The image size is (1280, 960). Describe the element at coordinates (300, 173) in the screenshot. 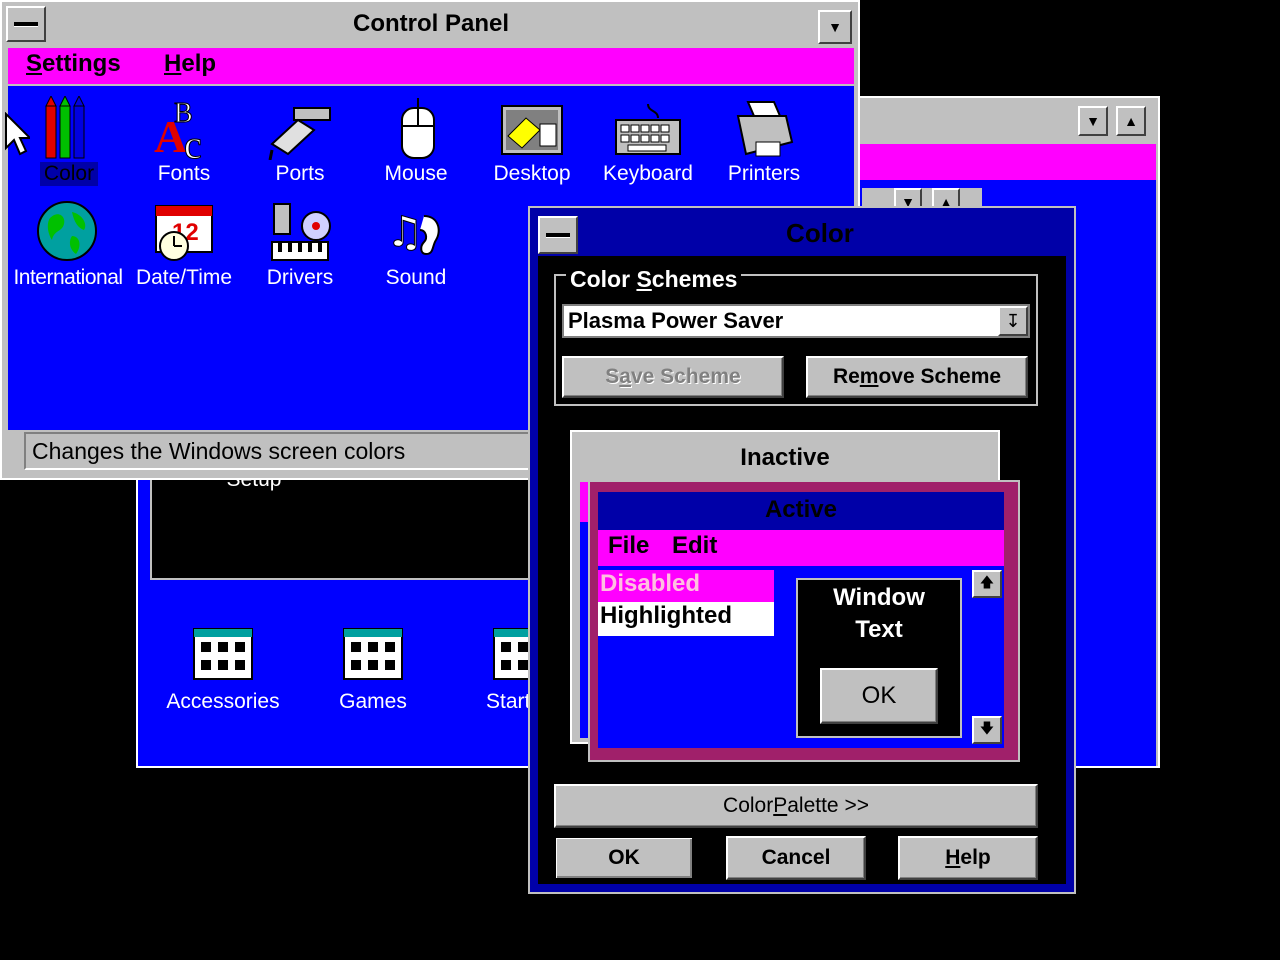

I see `ports-icon-label: Ports` at that location.